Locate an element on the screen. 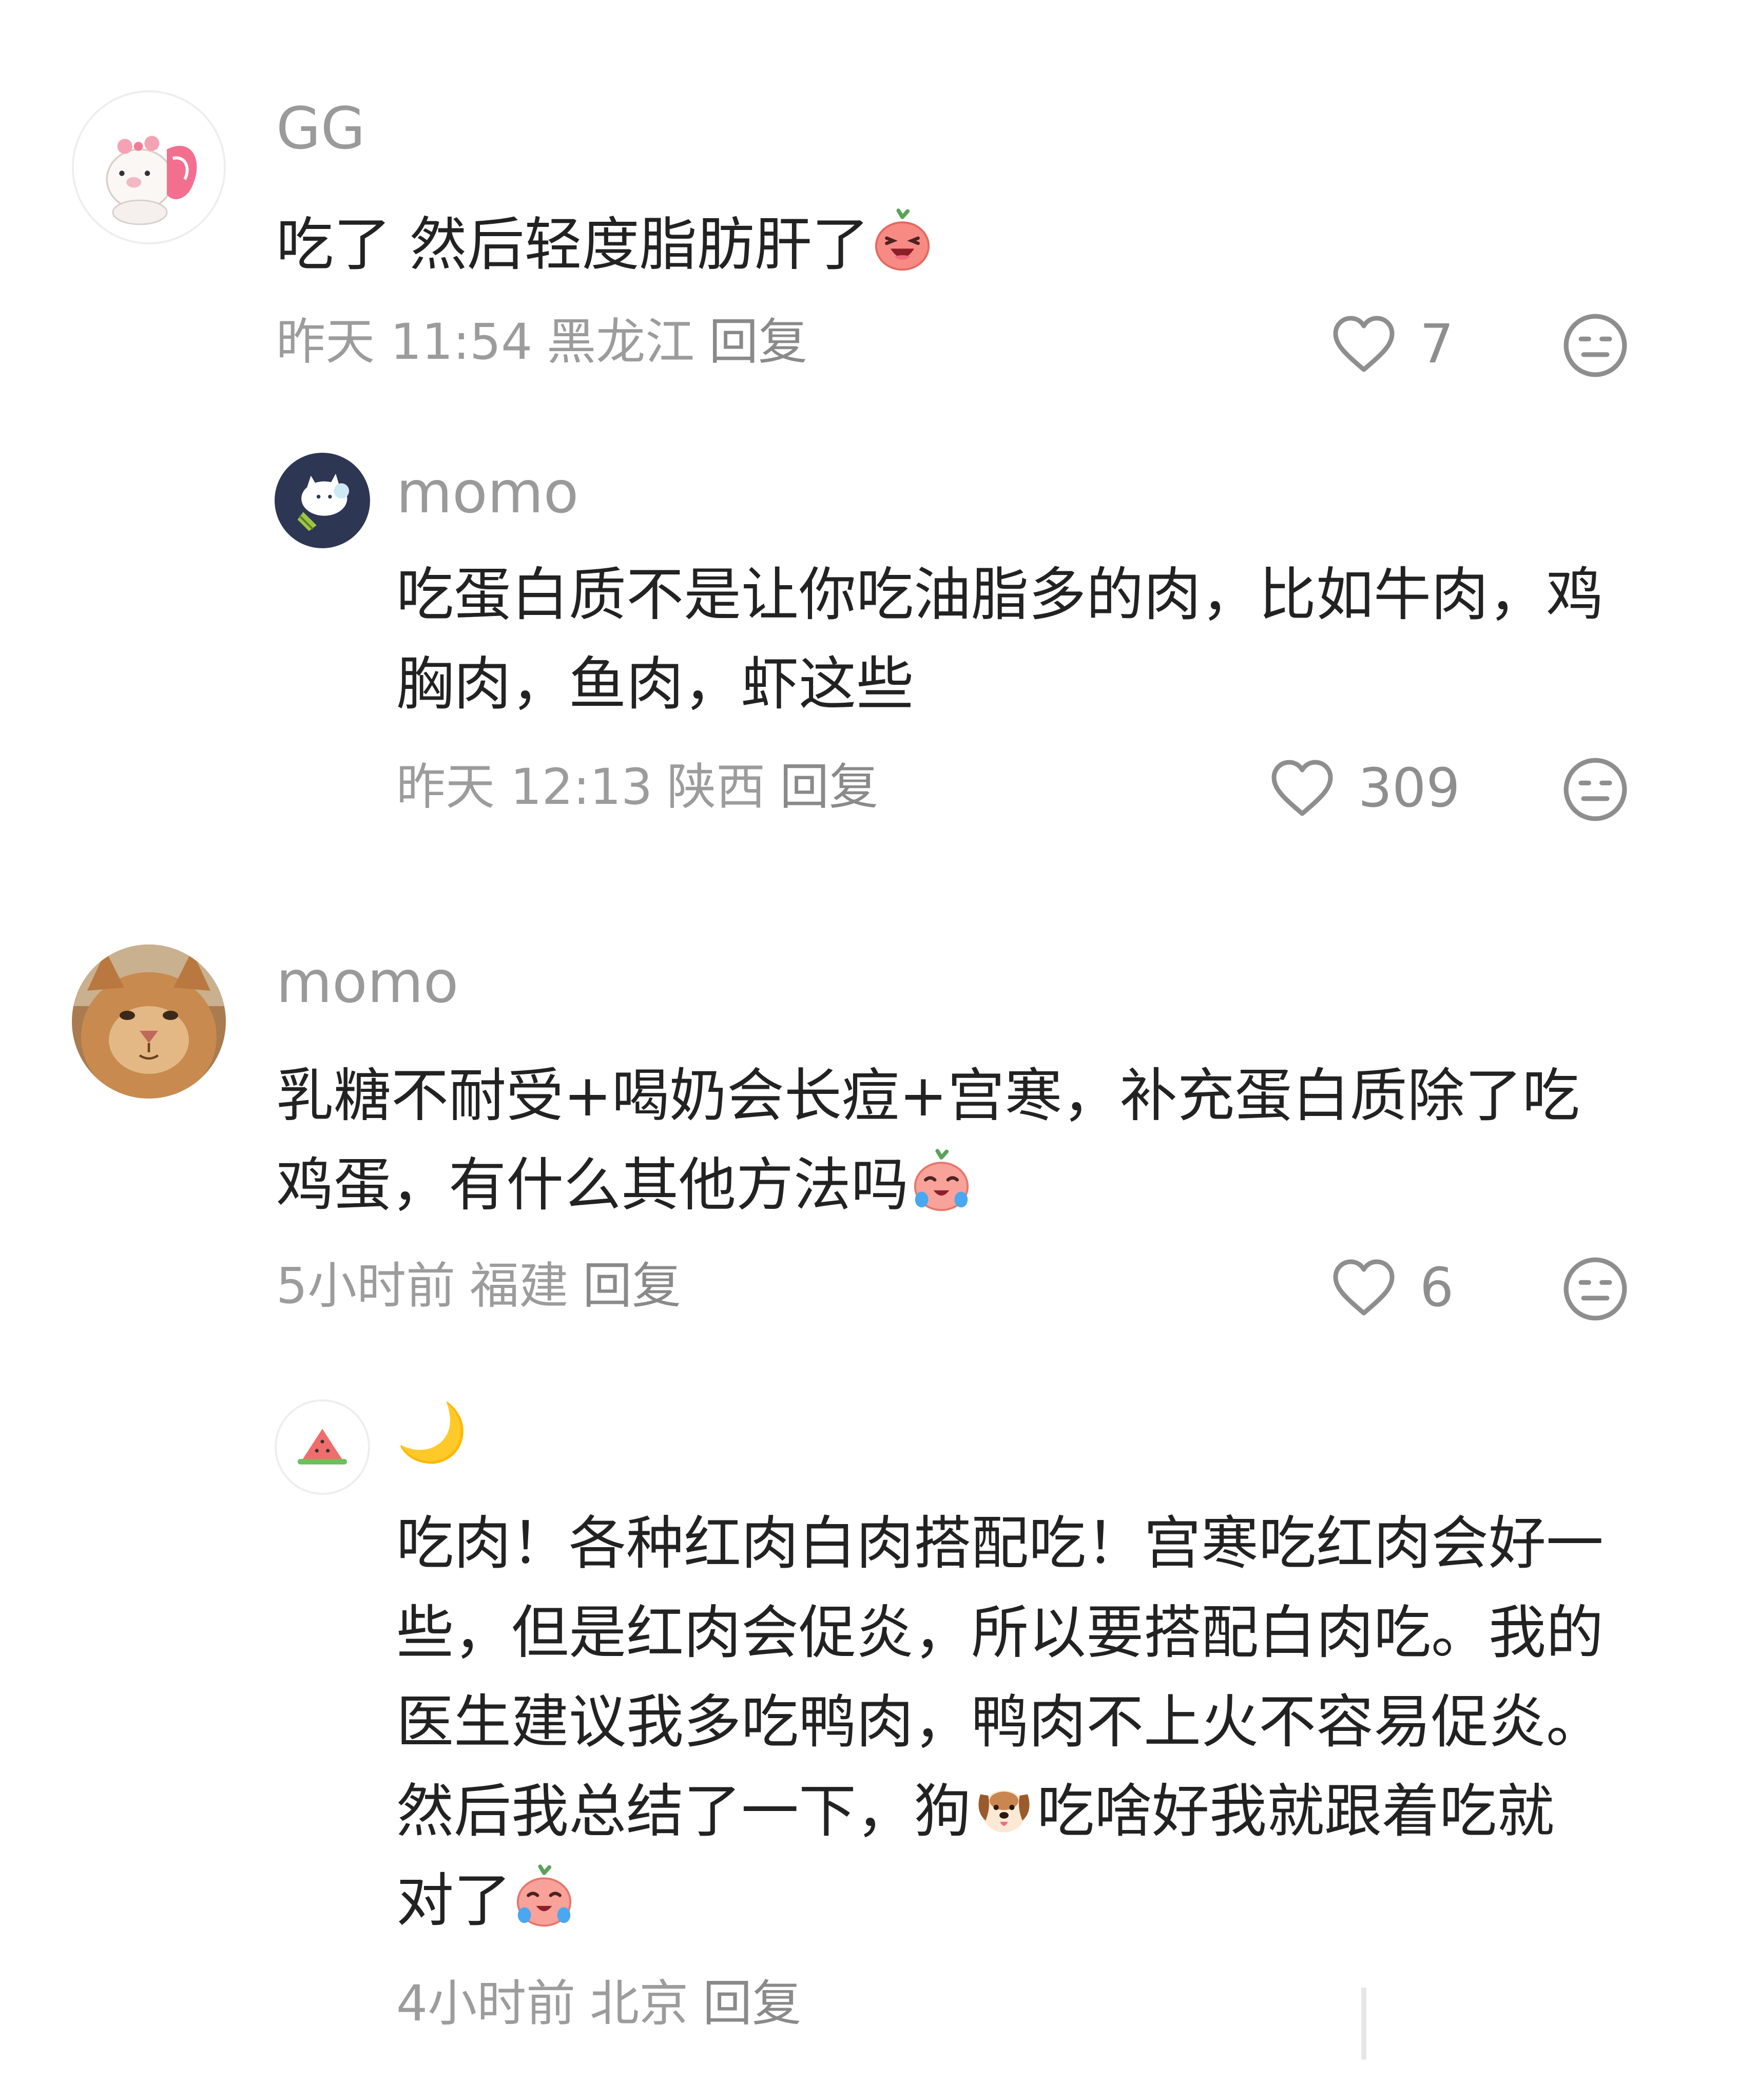 This screenshot has height=2100, width=1738. comment-meta: 昨天 11:54 黑龙江 回复 is located at coordinates (549, 342).